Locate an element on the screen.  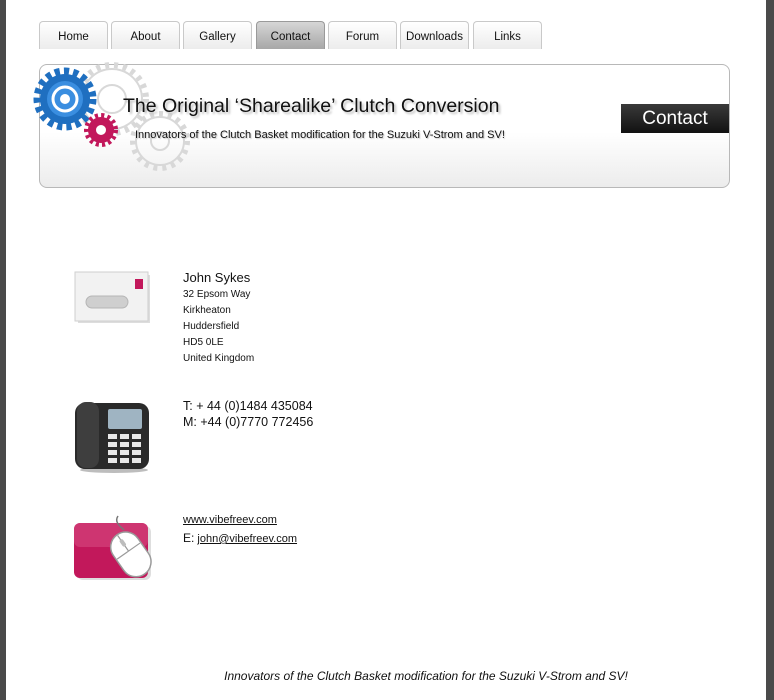
contact-name: John Sykes is located at coordinates (217, 277).